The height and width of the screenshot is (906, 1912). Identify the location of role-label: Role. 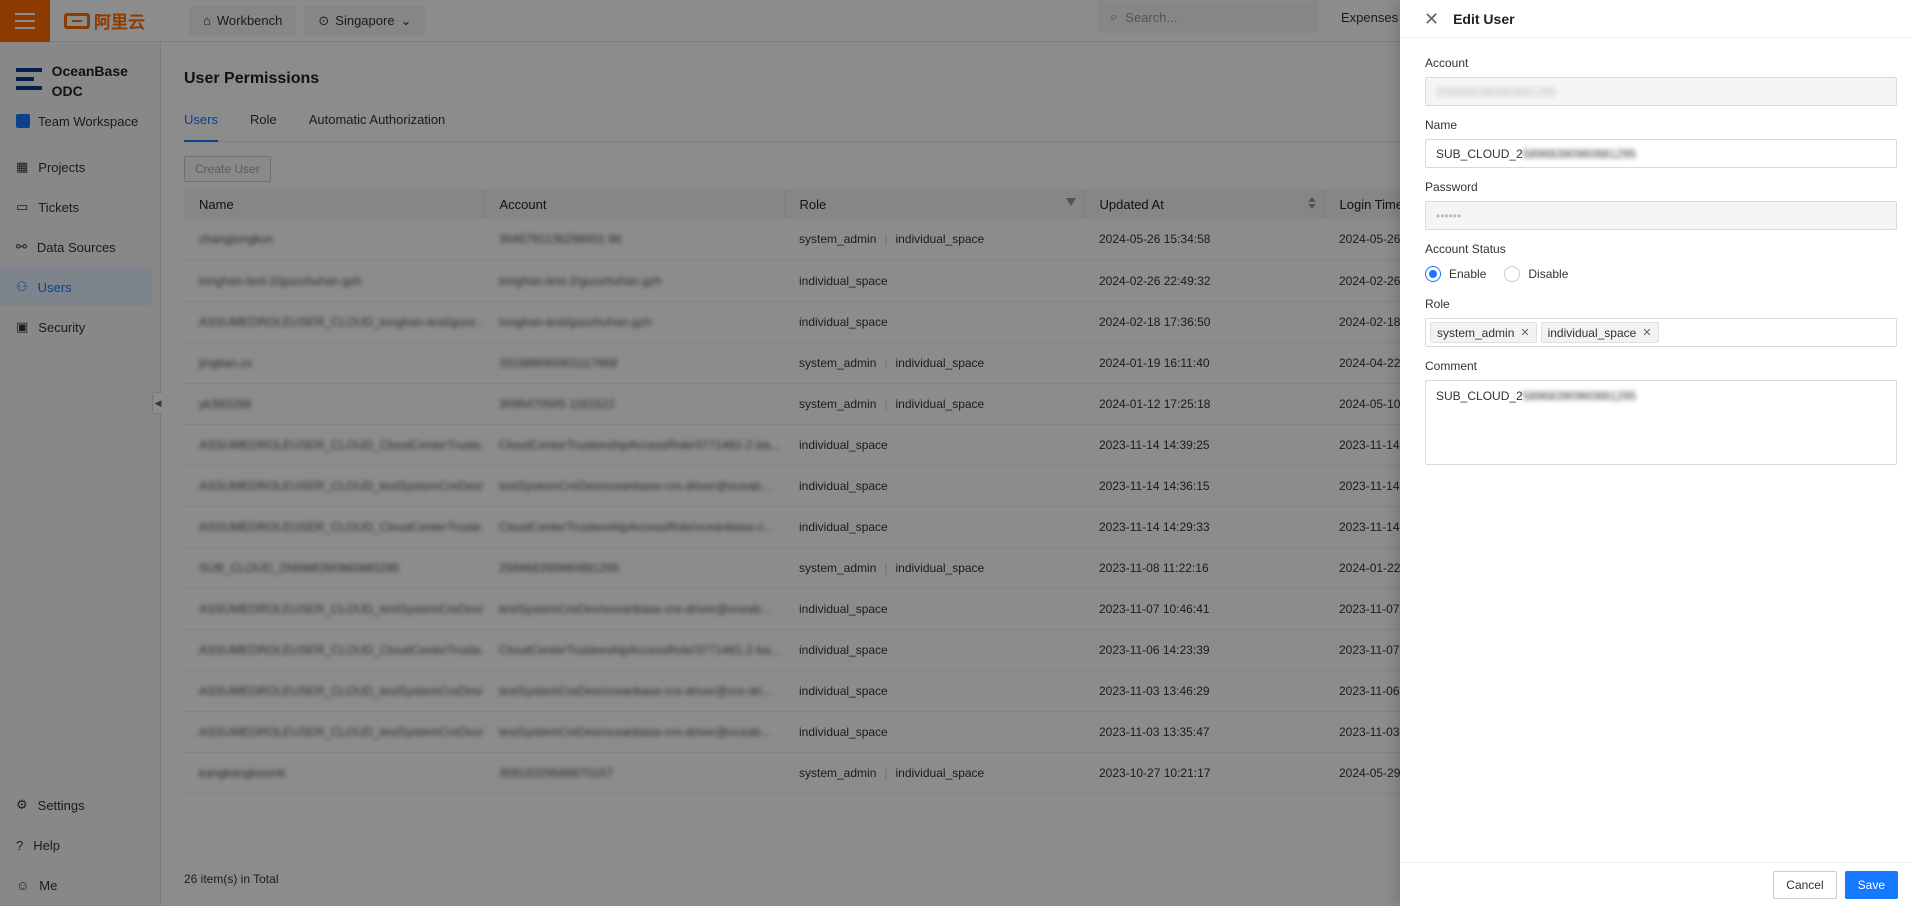
(1437, 304).